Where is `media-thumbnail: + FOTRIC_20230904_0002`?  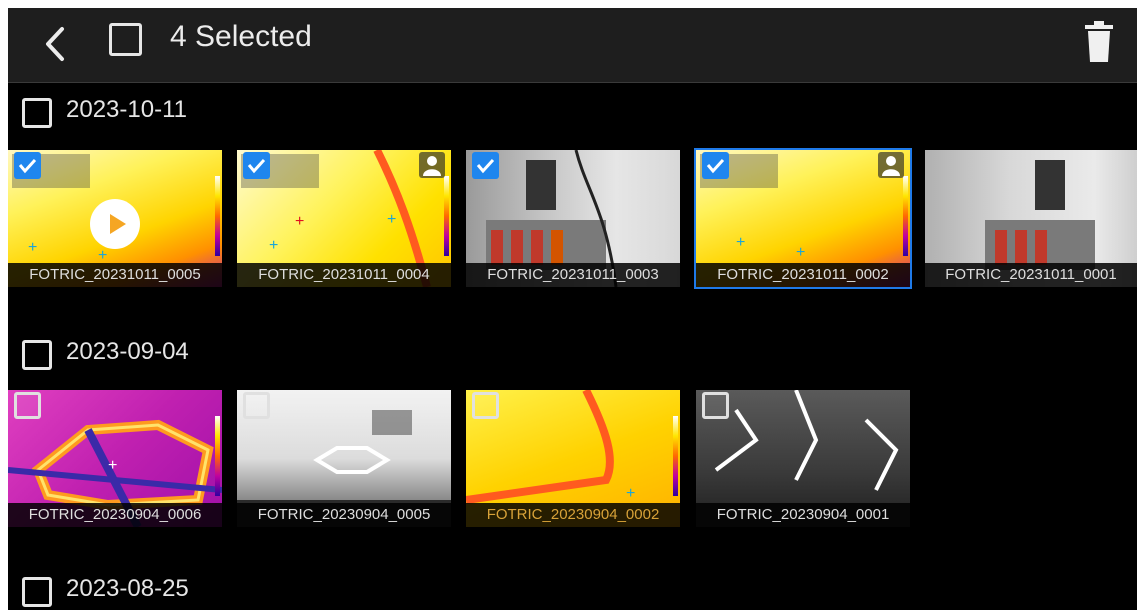
media-thumbnail: + FOTRIC_20230904_0002 is located at coordinates (573, 458).